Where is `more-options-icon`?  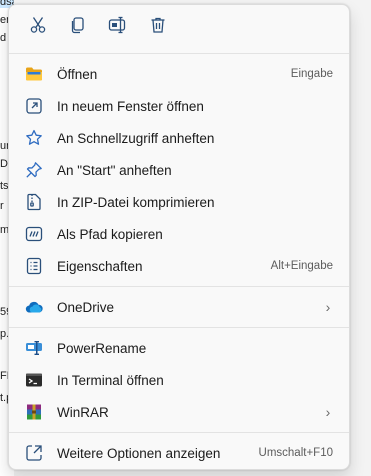
more-options-icon is located at coordinates (34, 453).